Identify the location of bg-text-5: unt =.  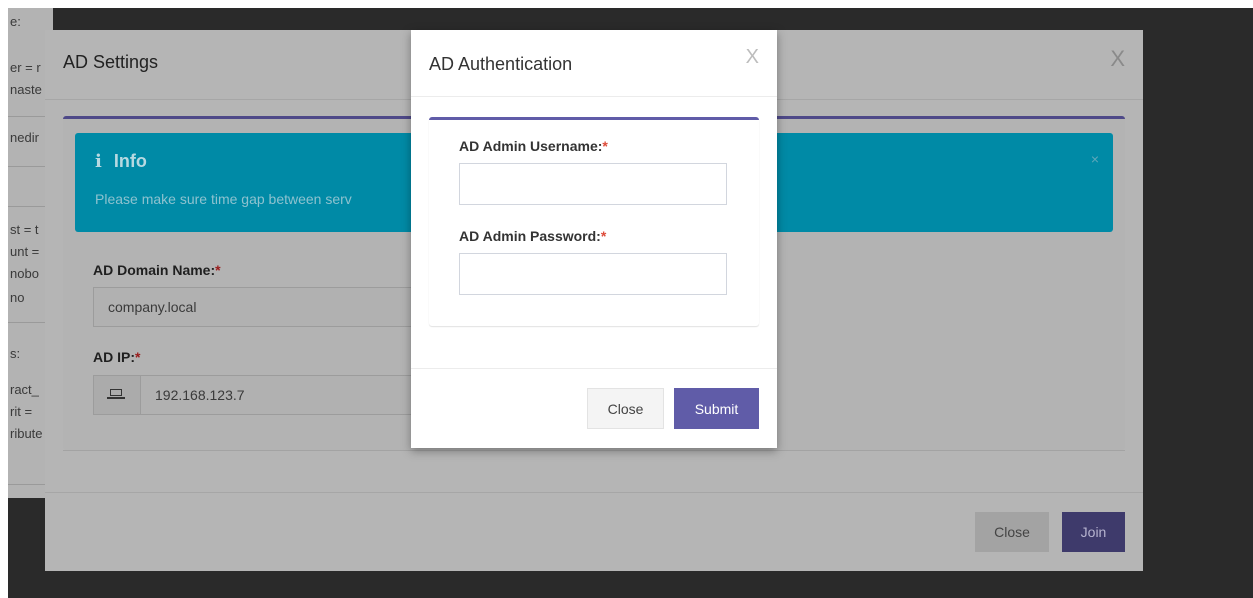
(25, 251).